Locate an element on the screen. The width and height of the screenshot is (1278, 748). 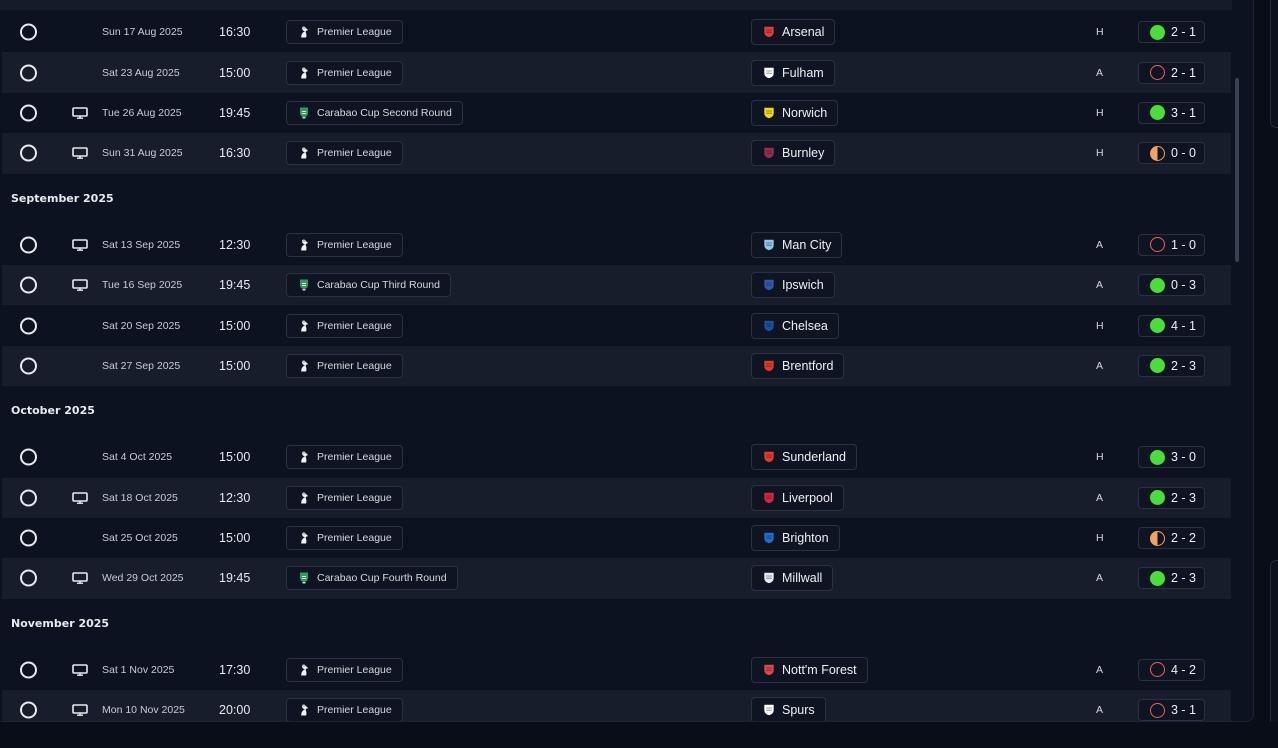
result-badge: 3 - 0 is located at coordinates (1171, 457).